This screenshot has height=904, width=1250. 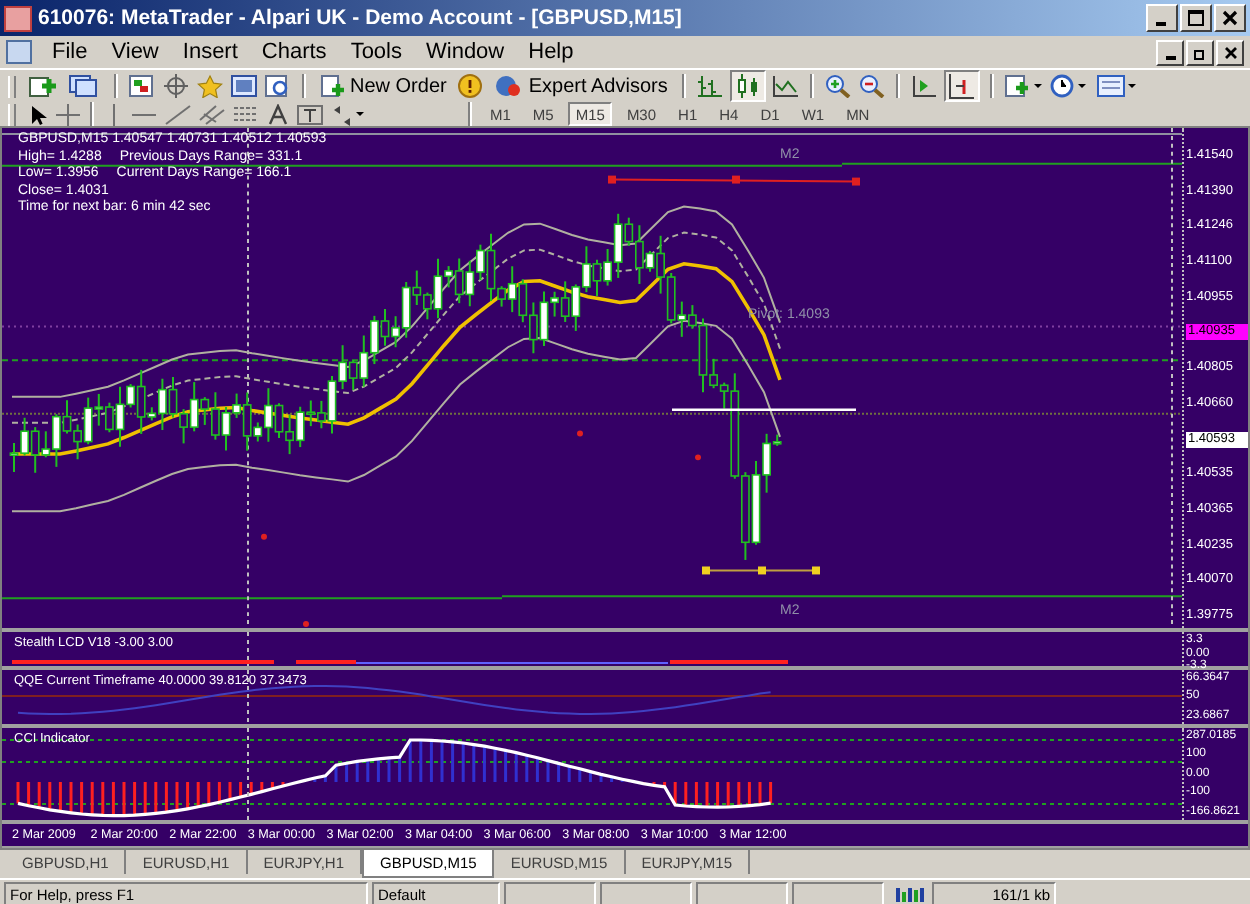 What do you see at coordinates (332, 86) in the screenshot?
I see `plus-document-icon` at bounding box center [332, 86].